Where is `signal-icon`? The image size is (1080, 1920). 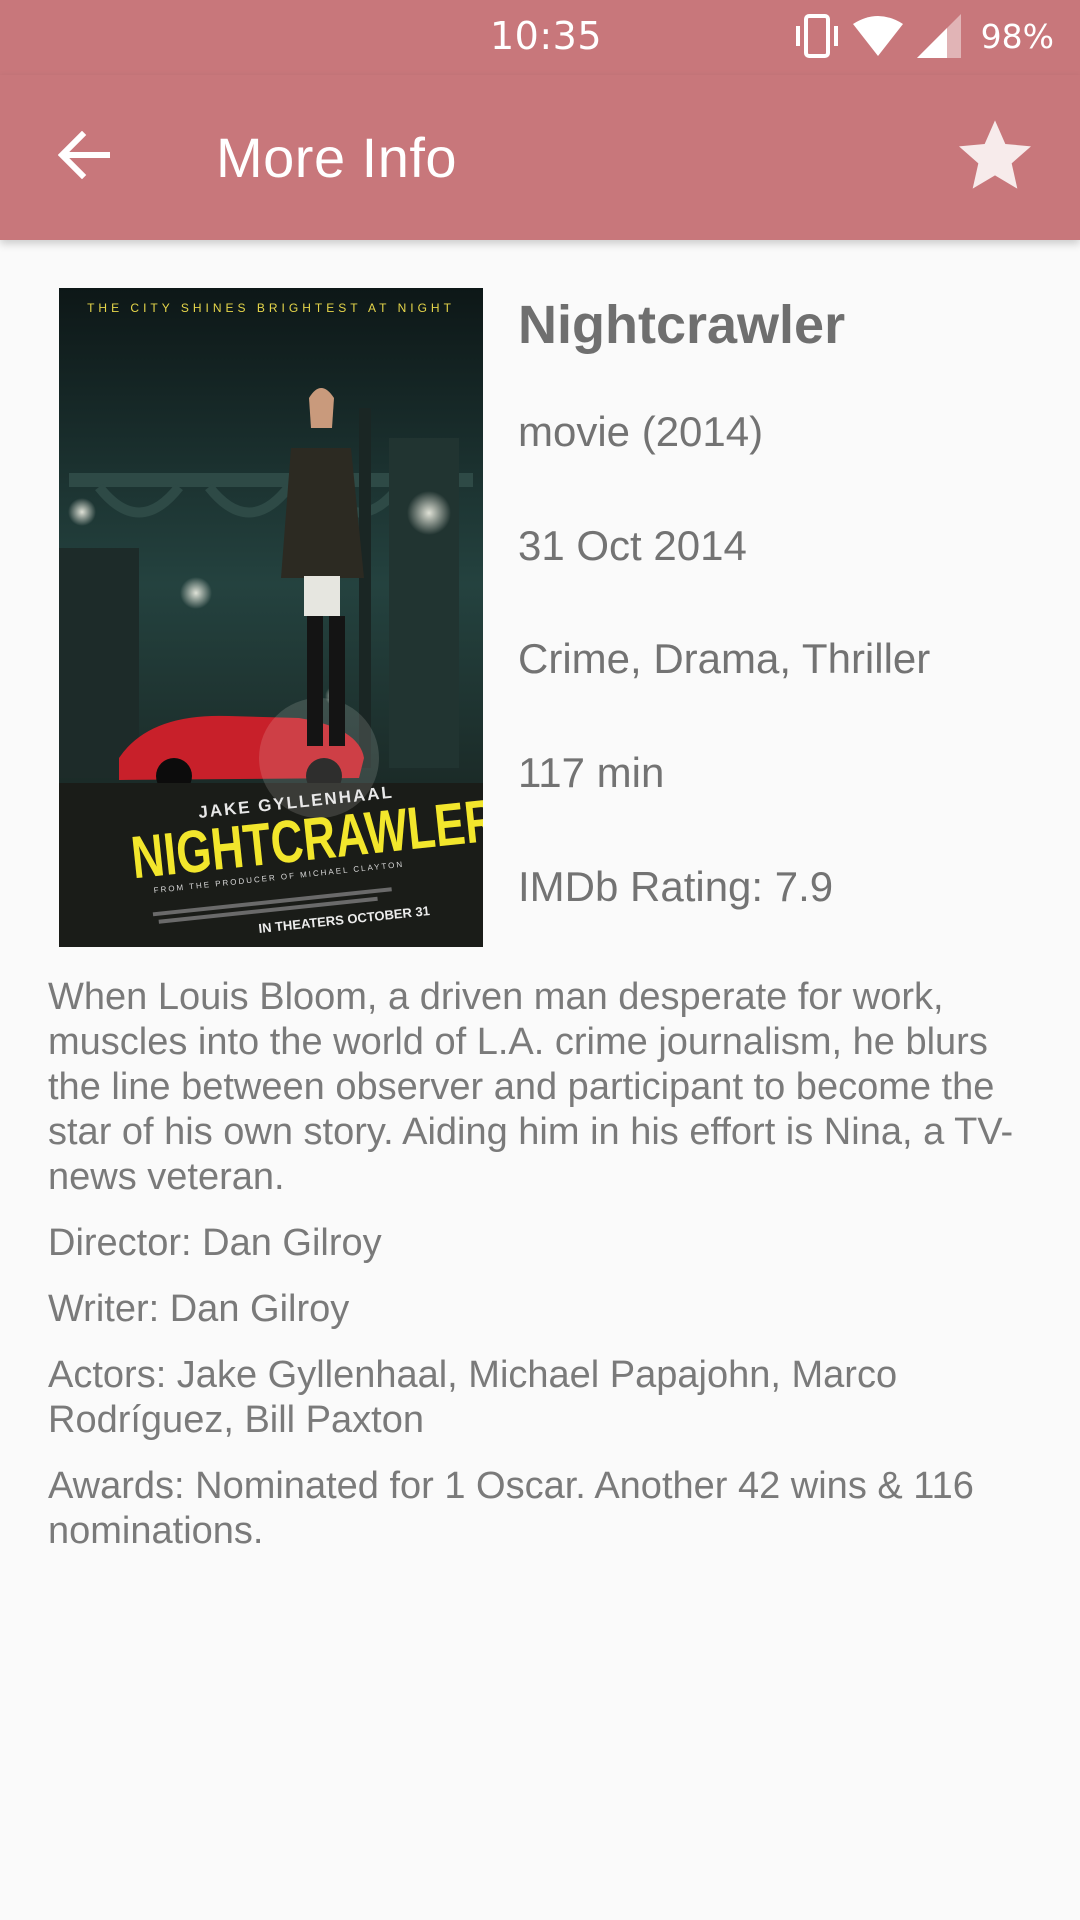
signal-icon is located at coordinates (938, 36).